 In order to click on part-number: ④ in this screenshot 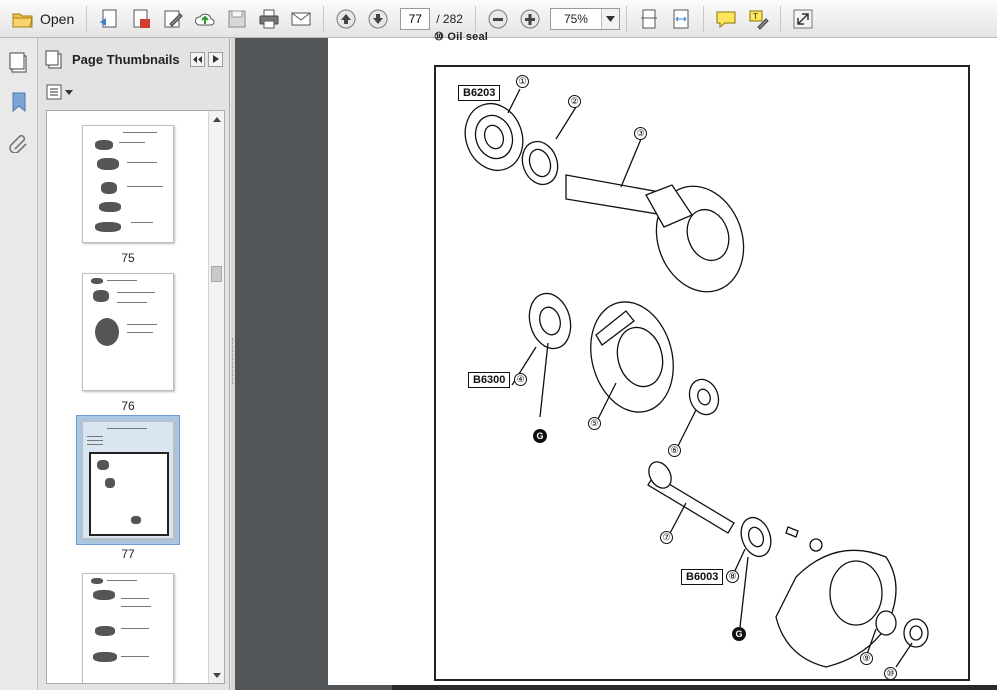, I will do `click(520, 379)`.